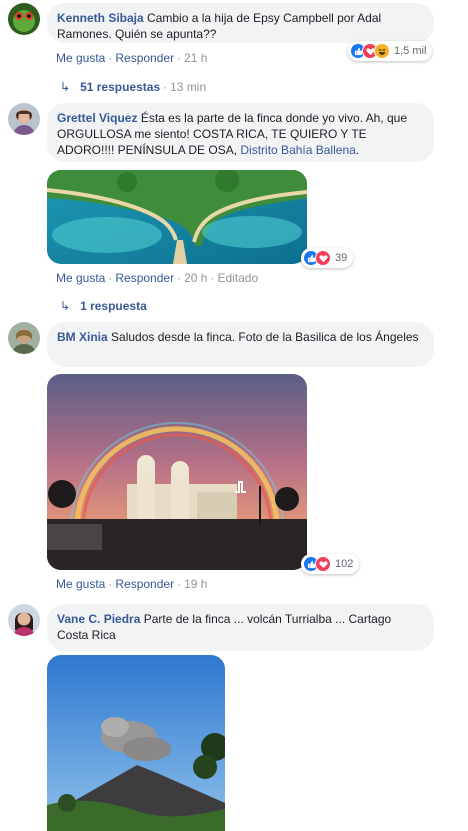 This screenshot has height=831, width=468. Describe the element at coordinates (177, 217) in the screenshot. I see `comment-photo-peninsula` at that location.